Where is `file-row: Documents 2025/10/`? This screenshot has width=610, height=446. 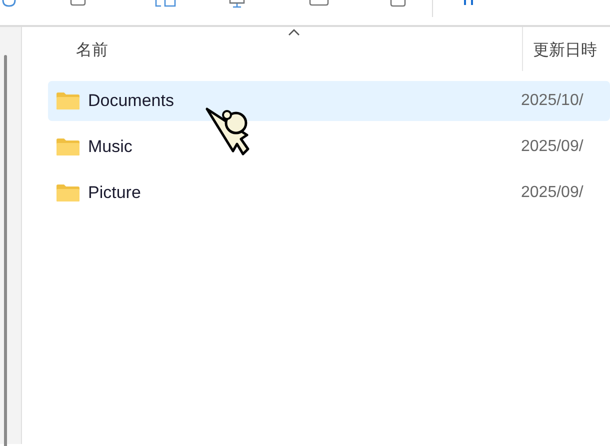
file-row: Documents 2025/10/ is located at coordinates (329, 101).